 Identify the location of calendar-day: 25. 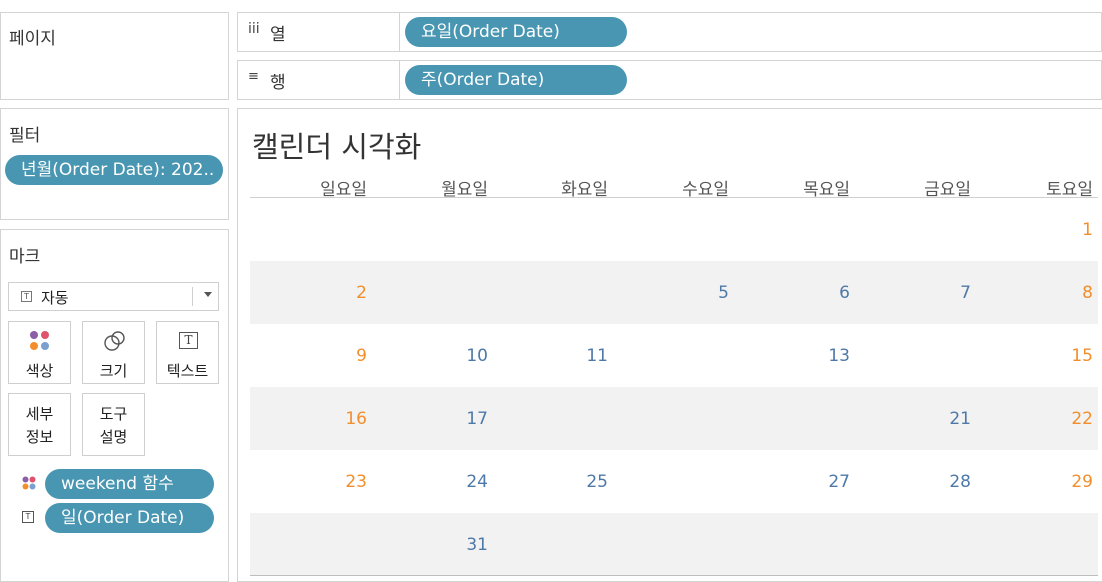
(553, 482).